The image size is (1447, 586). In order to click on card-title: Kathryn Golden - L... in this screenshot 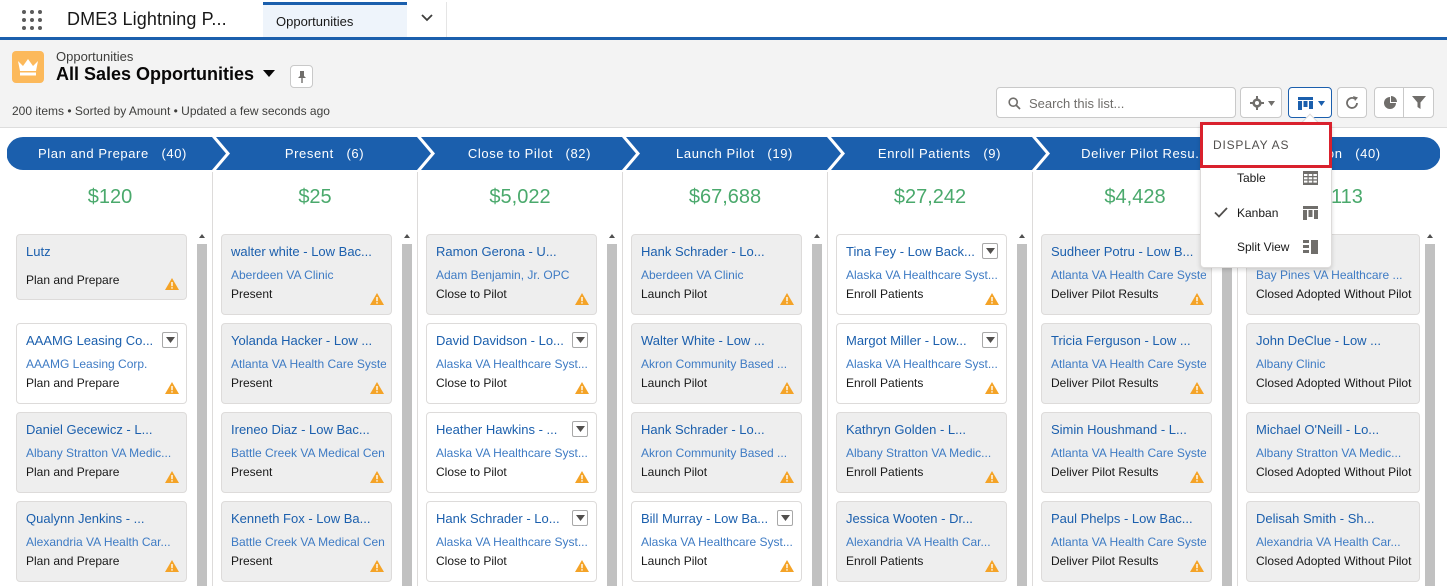, I will do `click(921, 429)`.